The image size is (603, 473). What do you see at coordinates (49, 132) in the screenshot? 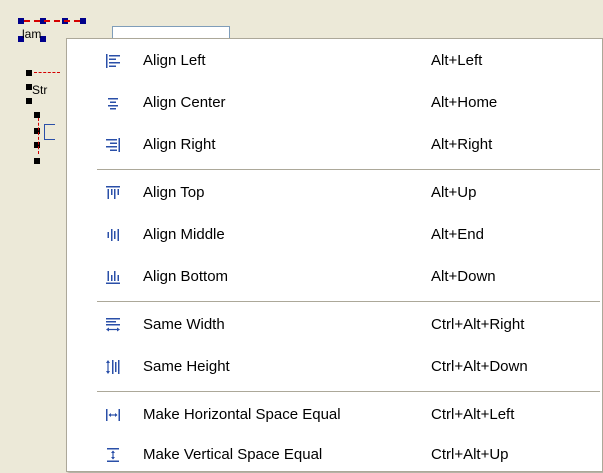
I see `control-fragment` at bounding box center [49, 132].